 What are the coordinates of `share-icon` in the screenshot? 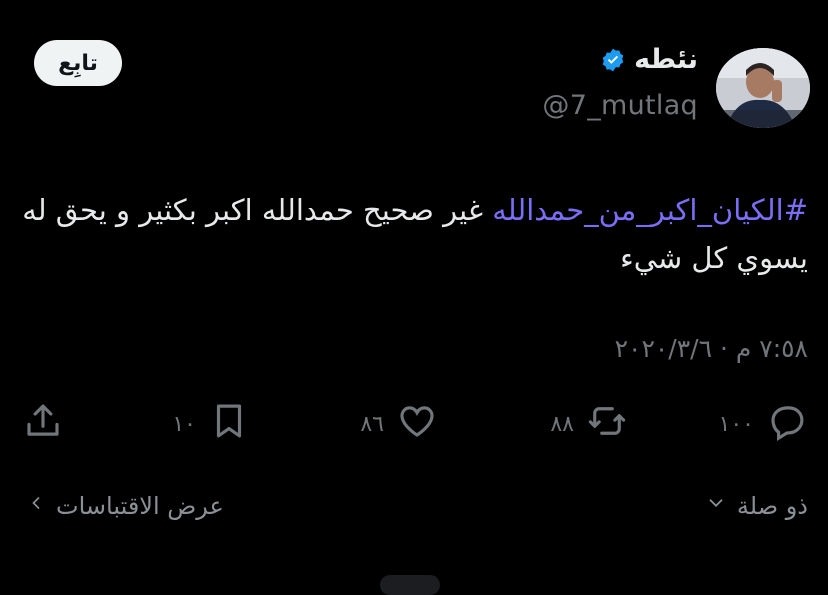 It's located at (43, 424).